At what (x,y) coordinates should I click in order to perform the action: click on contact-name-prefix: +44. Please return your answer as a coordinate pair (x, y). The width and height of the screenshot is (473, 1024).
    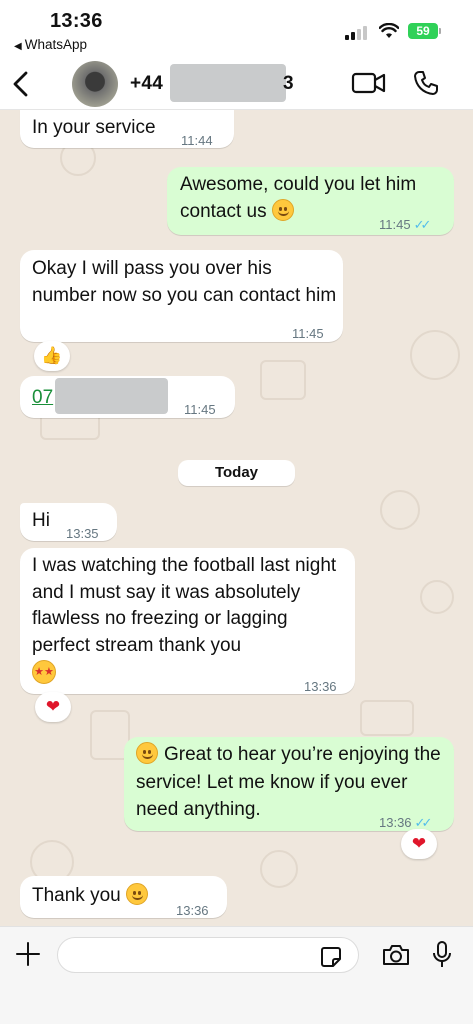
    Looking at the image, I should click on (146, 84).